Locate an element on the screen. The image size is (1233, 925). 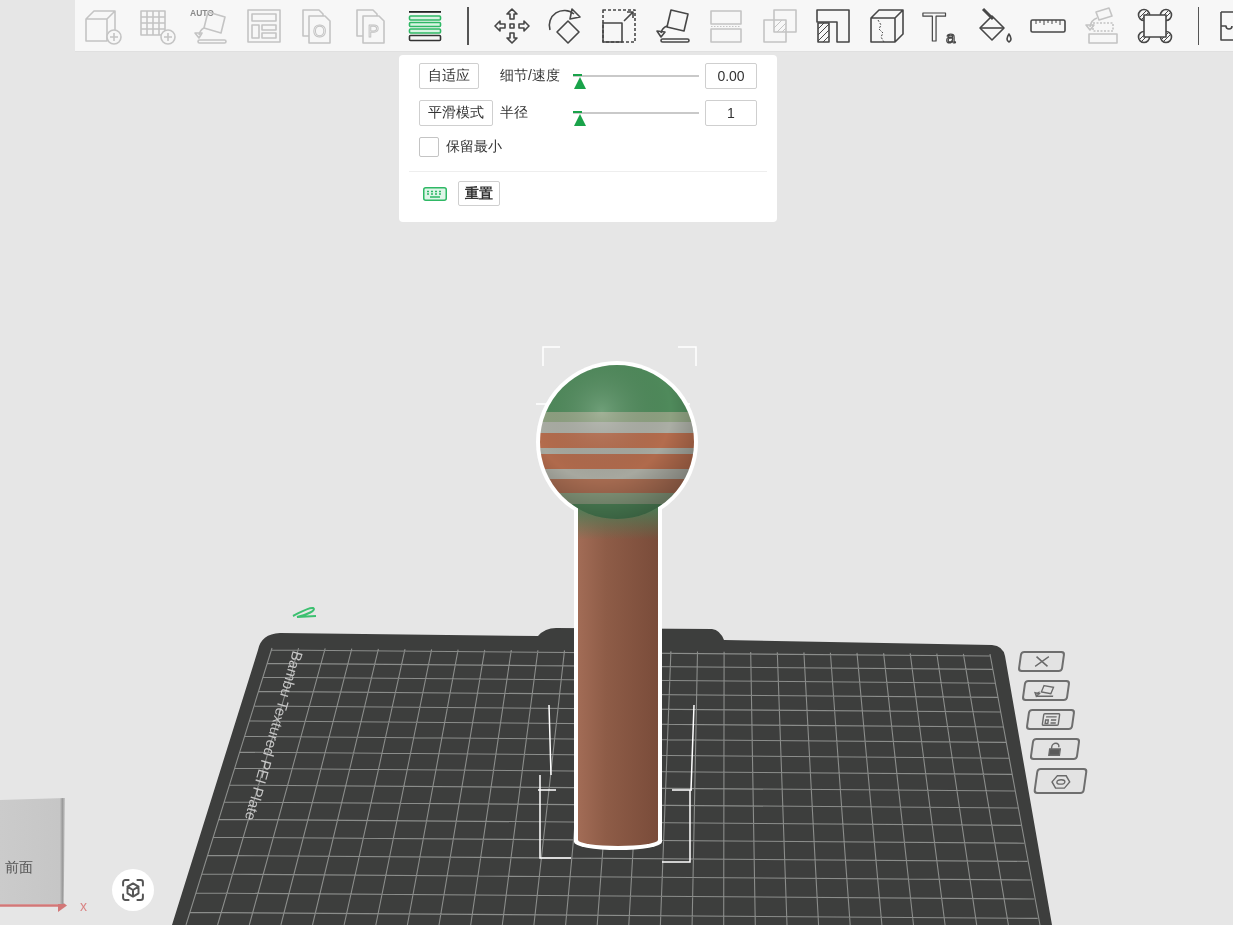
mode-button: 平滑模式 is located at coordinates (456, 113).